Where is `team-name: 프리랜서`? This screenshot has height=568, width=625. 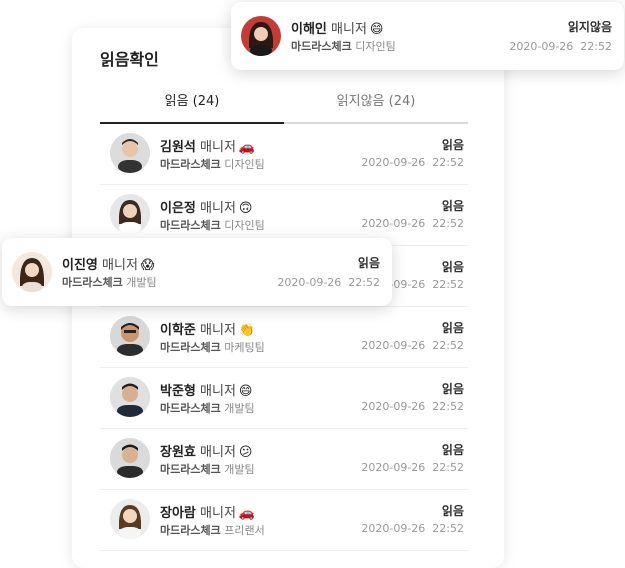 team-name: 프리랜서 is located at coordinates (244, 530).